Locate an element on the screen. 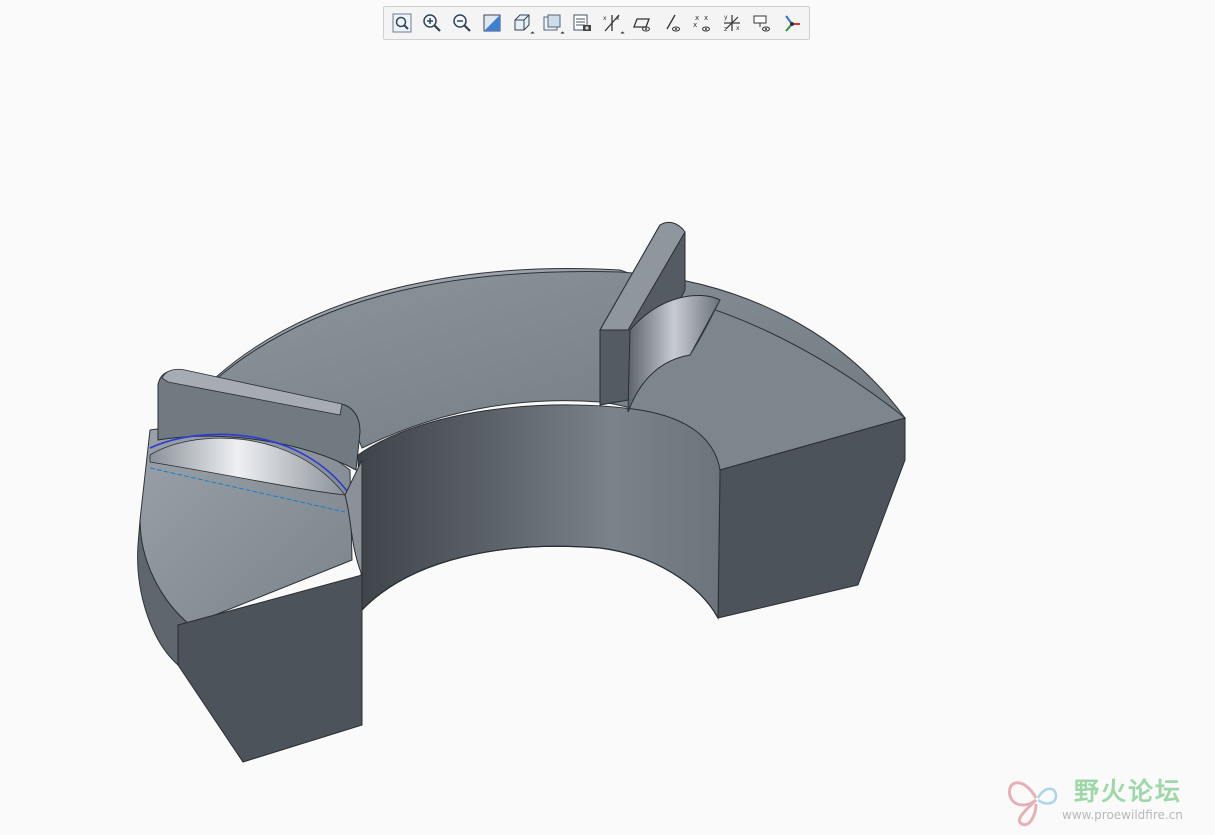 Image resolution: width=1215 pixels, height=835 pixels. annotation-display-icon is located at coordinates (761, 23).